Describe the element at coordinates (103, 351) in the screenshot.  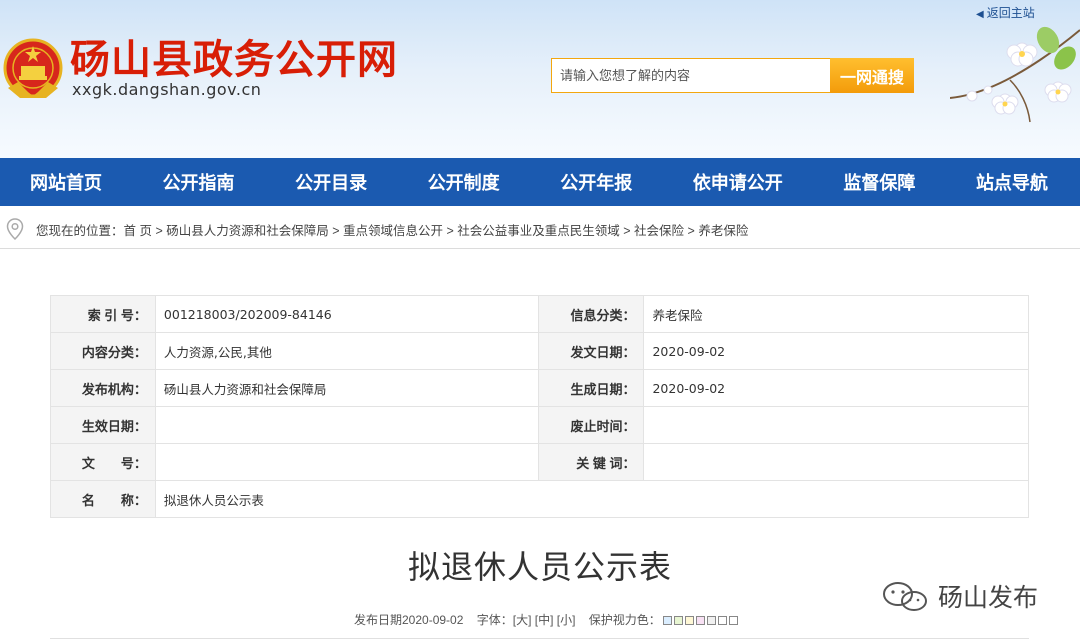
I see `content-category-label: 内容分类：` at that location.